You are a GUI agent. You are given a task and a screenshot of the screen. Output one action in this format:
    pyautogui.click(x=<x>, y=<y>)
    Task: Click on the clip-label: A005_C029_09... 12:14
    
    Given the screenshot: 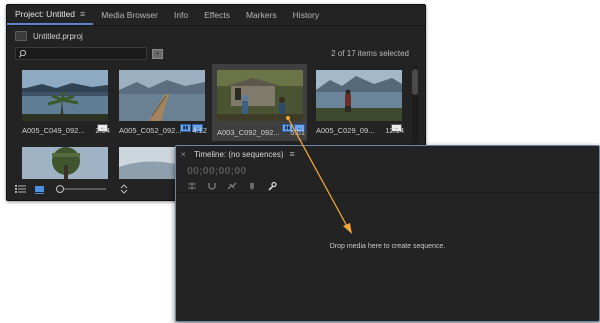 What is the action you would take?
    pyautogui.click(x=360, y=131)
    